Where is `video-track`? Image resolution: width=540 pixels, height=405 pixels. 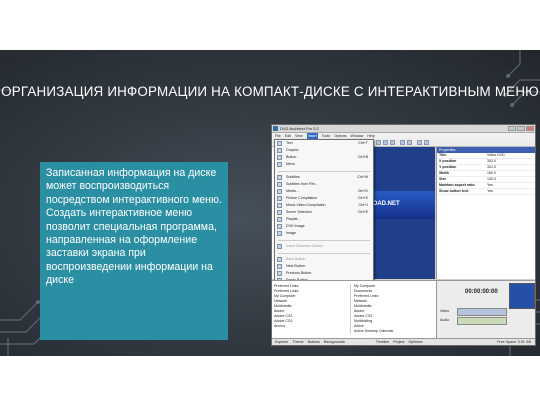 video-track is located at coordinates (482, 312).